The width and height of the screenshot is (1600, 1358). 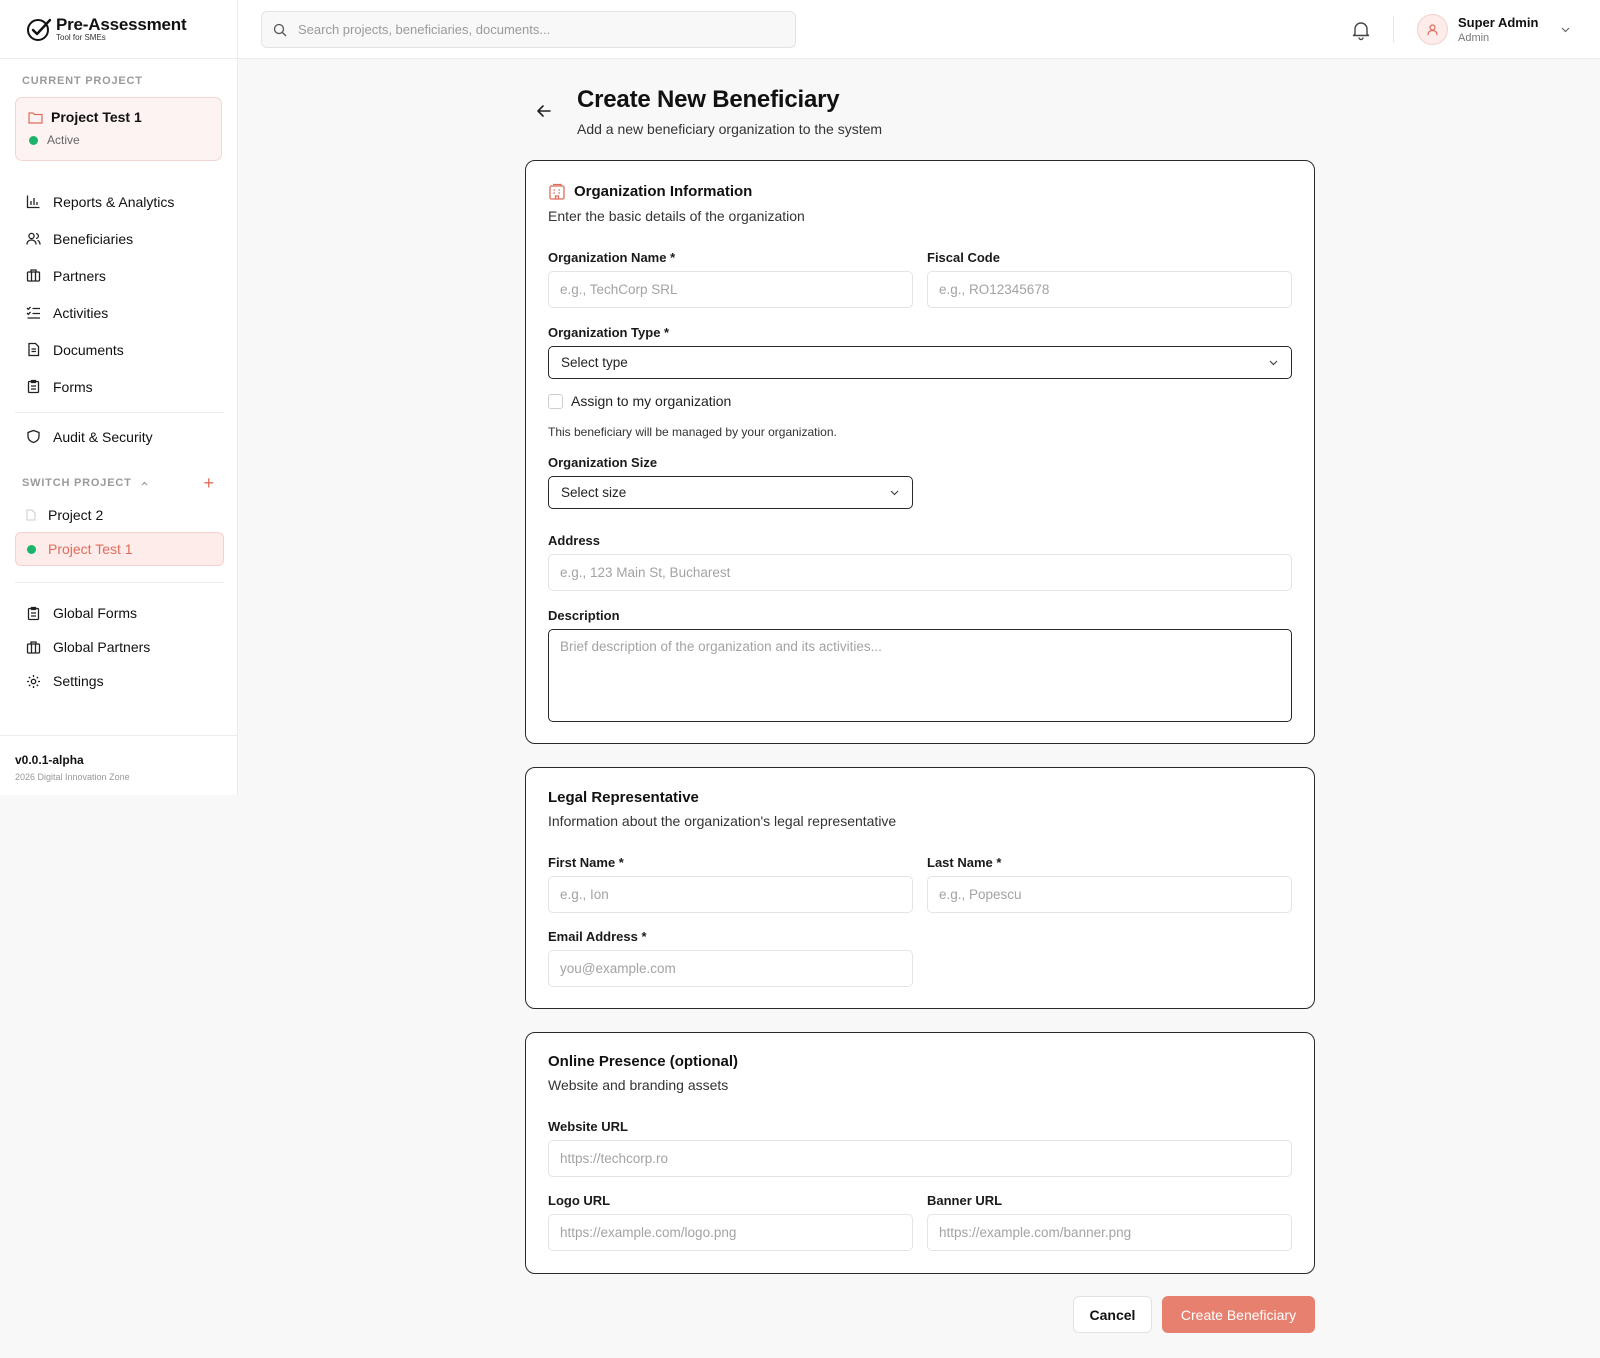 What do you see at coordinates (579, 1200) in the screenshot?
I see `logo-url-label: Logo URL` at bounding box center [579, 1200].